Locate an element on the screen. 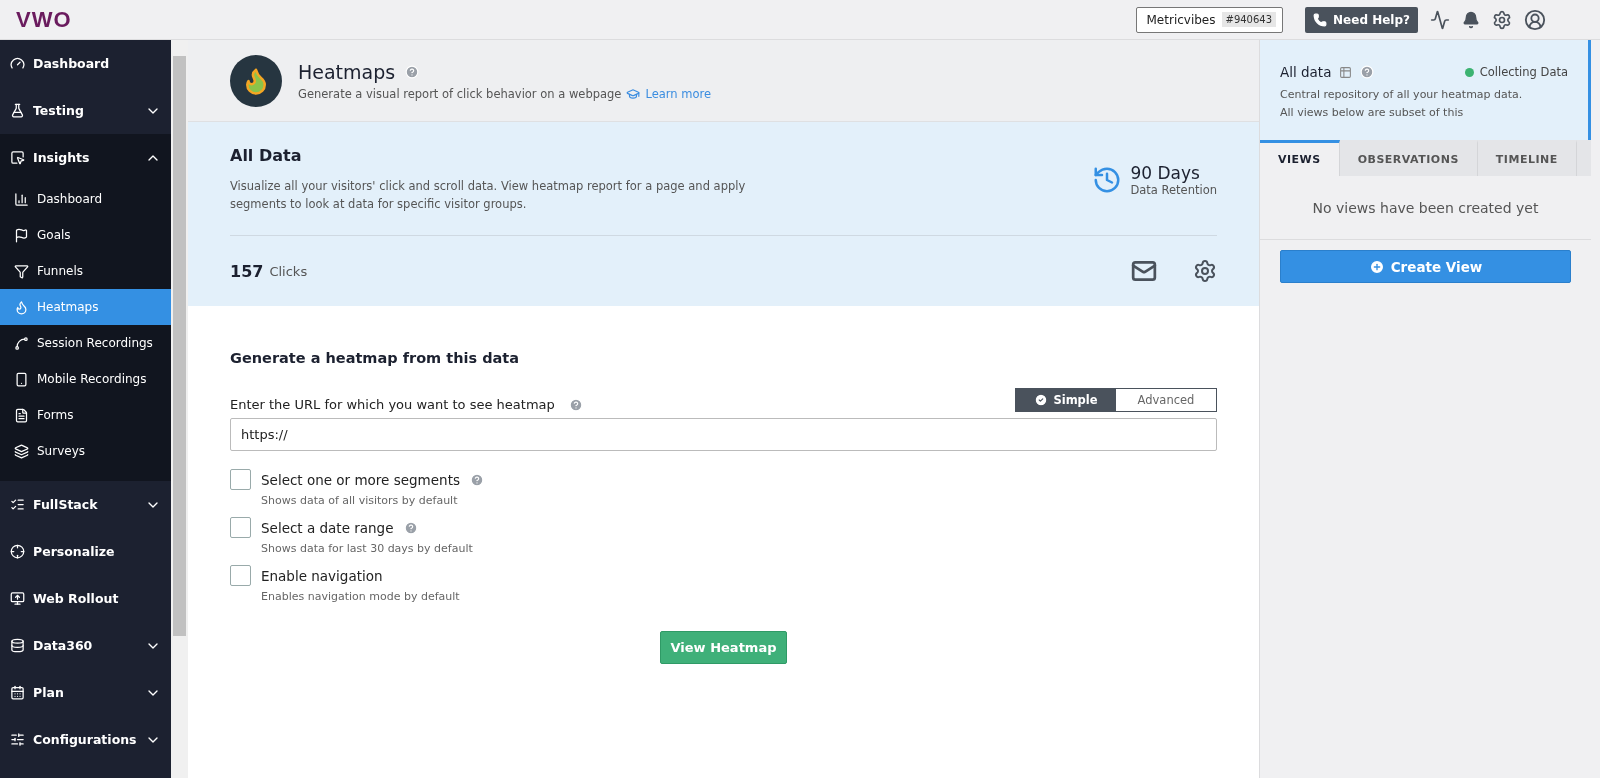 This screenshot has width=1600, height=778. layers-icon is located at coordinates (21, 451).